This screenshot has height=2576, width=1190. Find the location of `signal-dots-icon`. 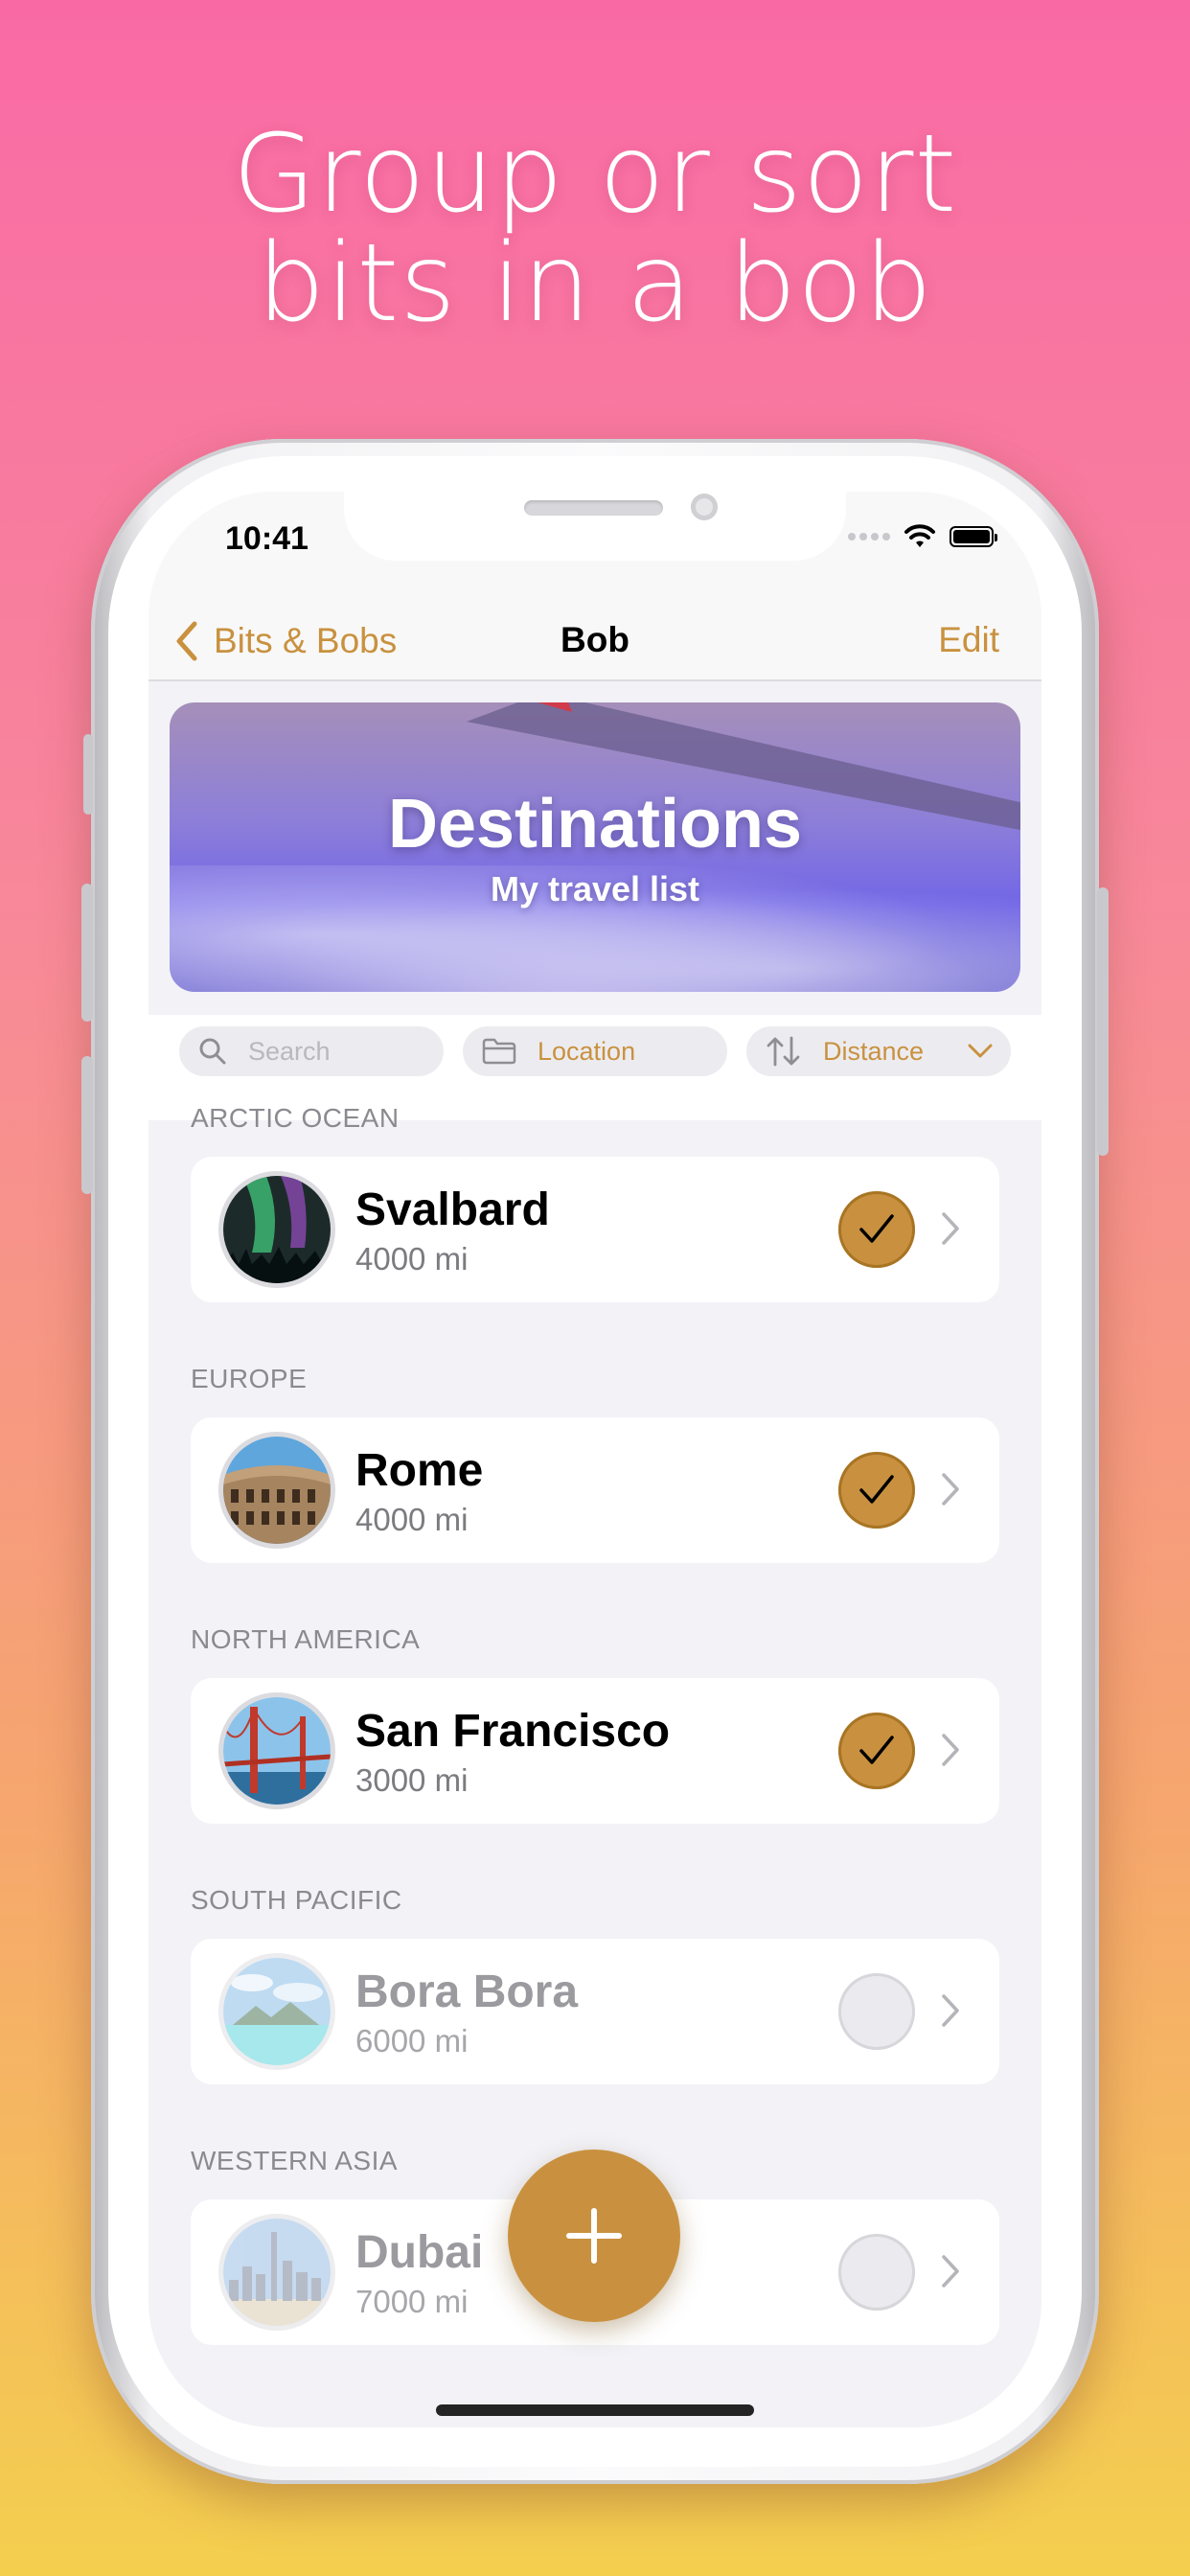

signal-dots-icon is located at coordinates (869, 536).